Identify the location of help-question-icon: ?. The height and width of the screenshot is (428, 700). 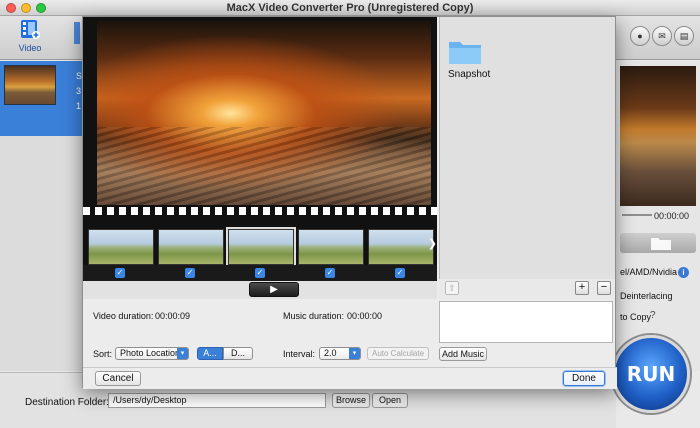
(653, 315).